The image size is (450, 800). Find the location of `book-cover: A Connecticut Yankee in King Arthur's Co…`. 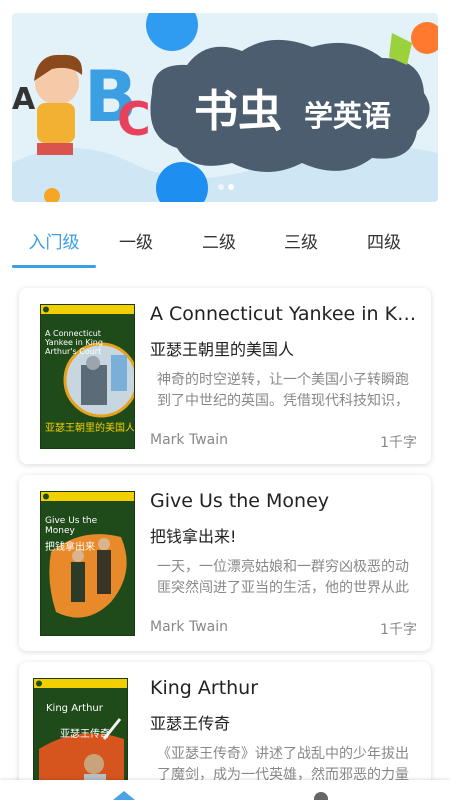

book-cover: A Connecticut Yankee in King Arthur's Co… is located at coordinates (87, 376).